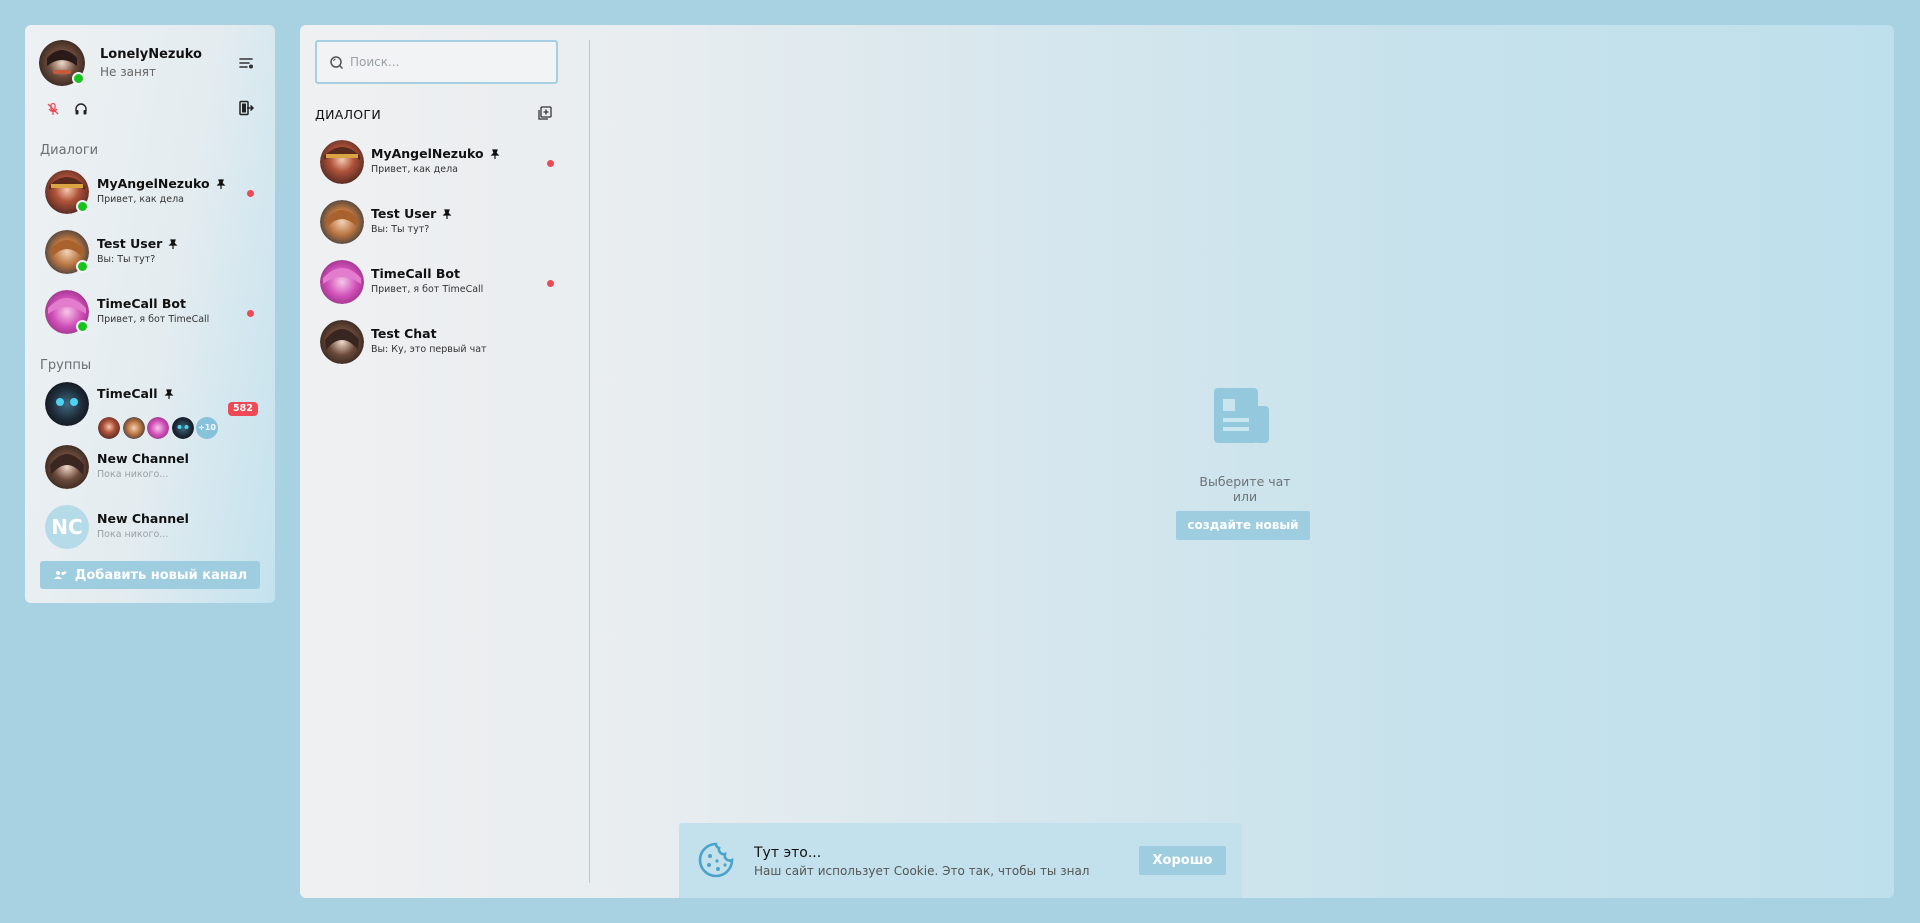 The width and height of the screenshot is (1920, 923). I want to click on groups-section-label: Группы, so click(66, 365).